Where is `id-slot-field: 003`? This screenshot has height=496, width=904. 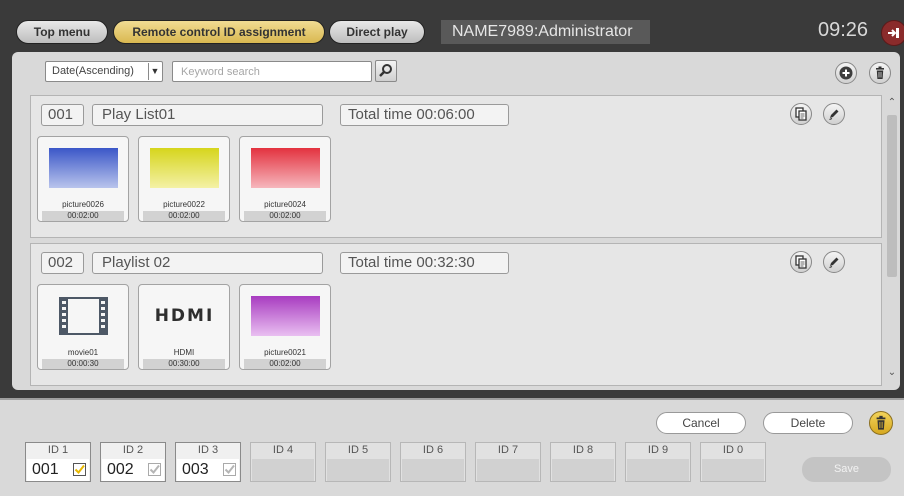 id-slot-field: 003 is located at coordinates (208, 470).